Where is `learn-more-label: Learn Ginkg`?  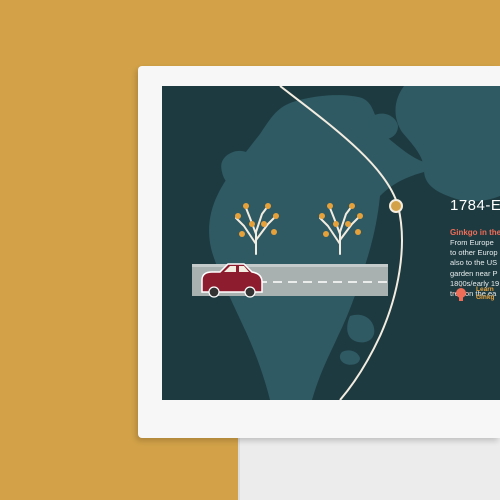 learn-more-label: Learn Ginkg is located at coordinates (485, 294).